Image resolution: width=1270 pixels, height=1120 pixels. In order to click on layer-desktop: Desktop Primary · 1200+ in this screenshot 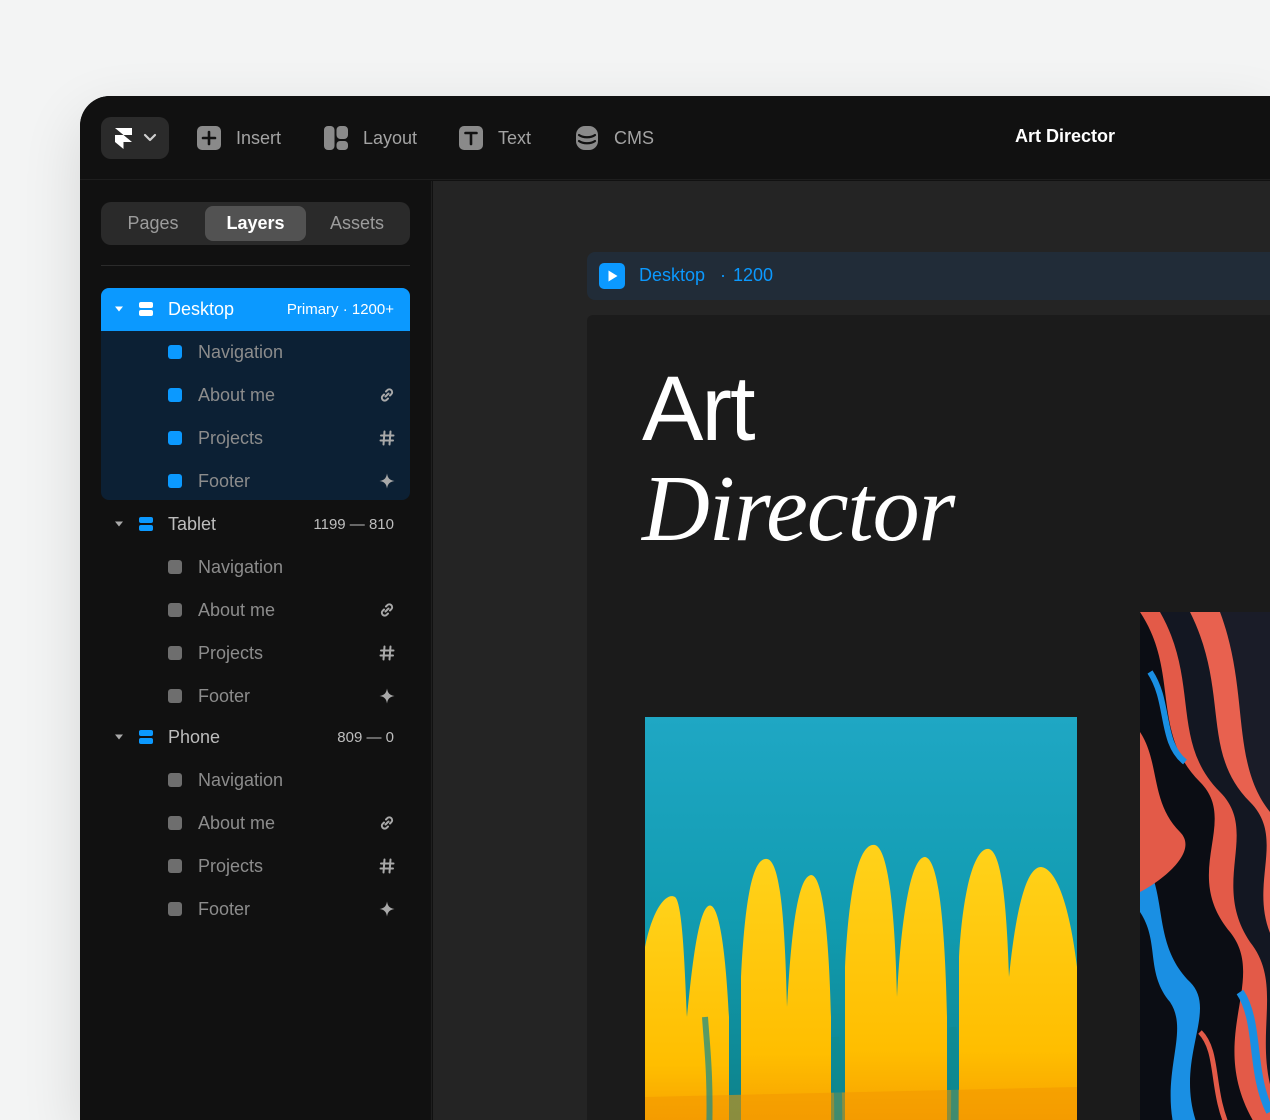, I will do `click(255, 309)`.